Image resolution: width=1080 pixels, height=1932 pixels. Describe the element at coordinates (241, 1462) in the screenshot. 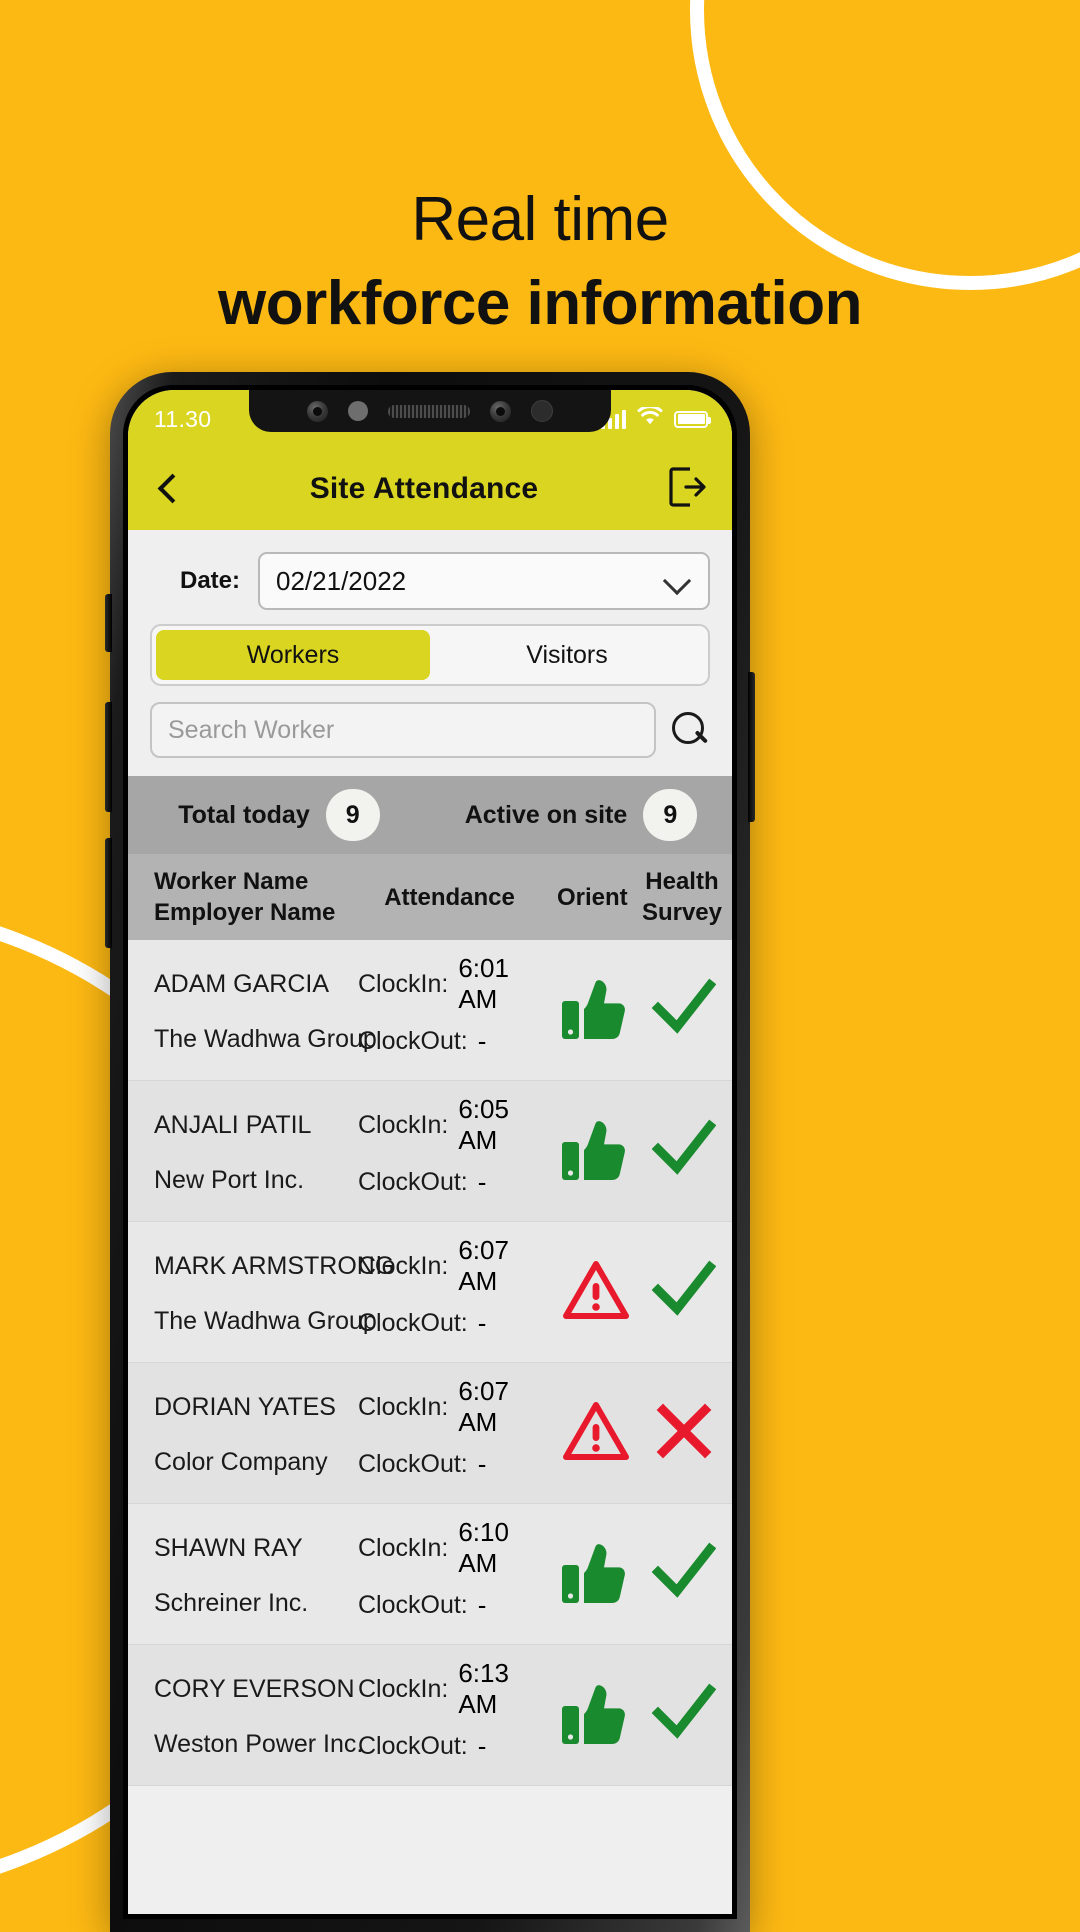

I see `employer-name: Color Company` at that location.